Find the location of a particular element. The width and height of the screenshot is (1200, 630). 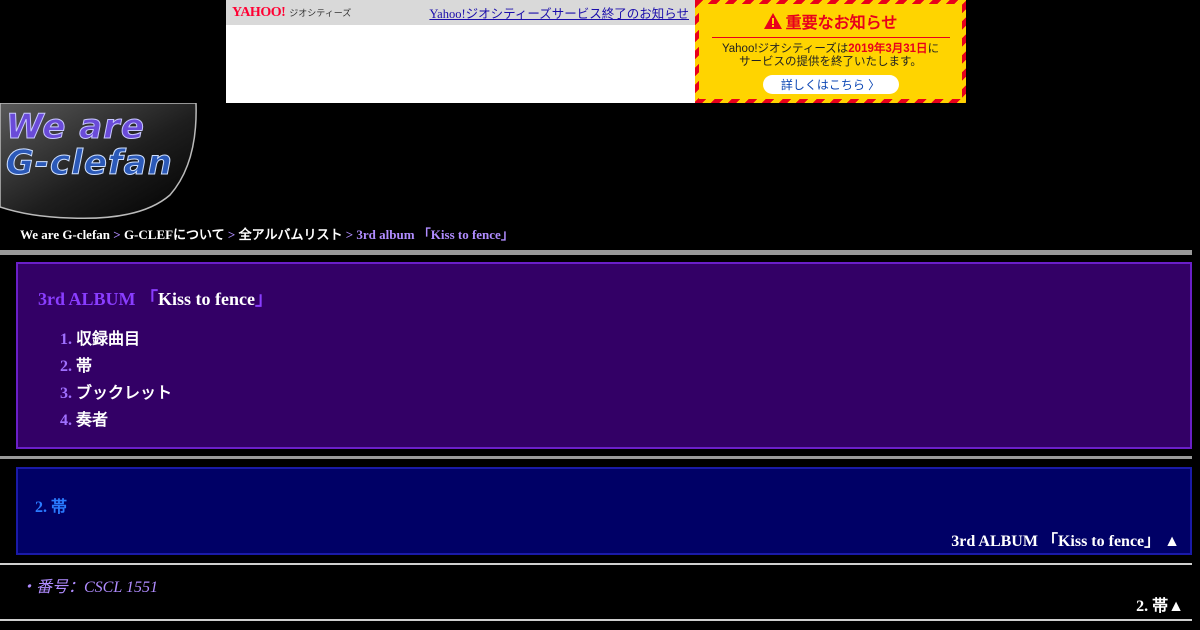

breadcrumb-album-list: 全アルバムリスト is located at coordinates (291, 234).